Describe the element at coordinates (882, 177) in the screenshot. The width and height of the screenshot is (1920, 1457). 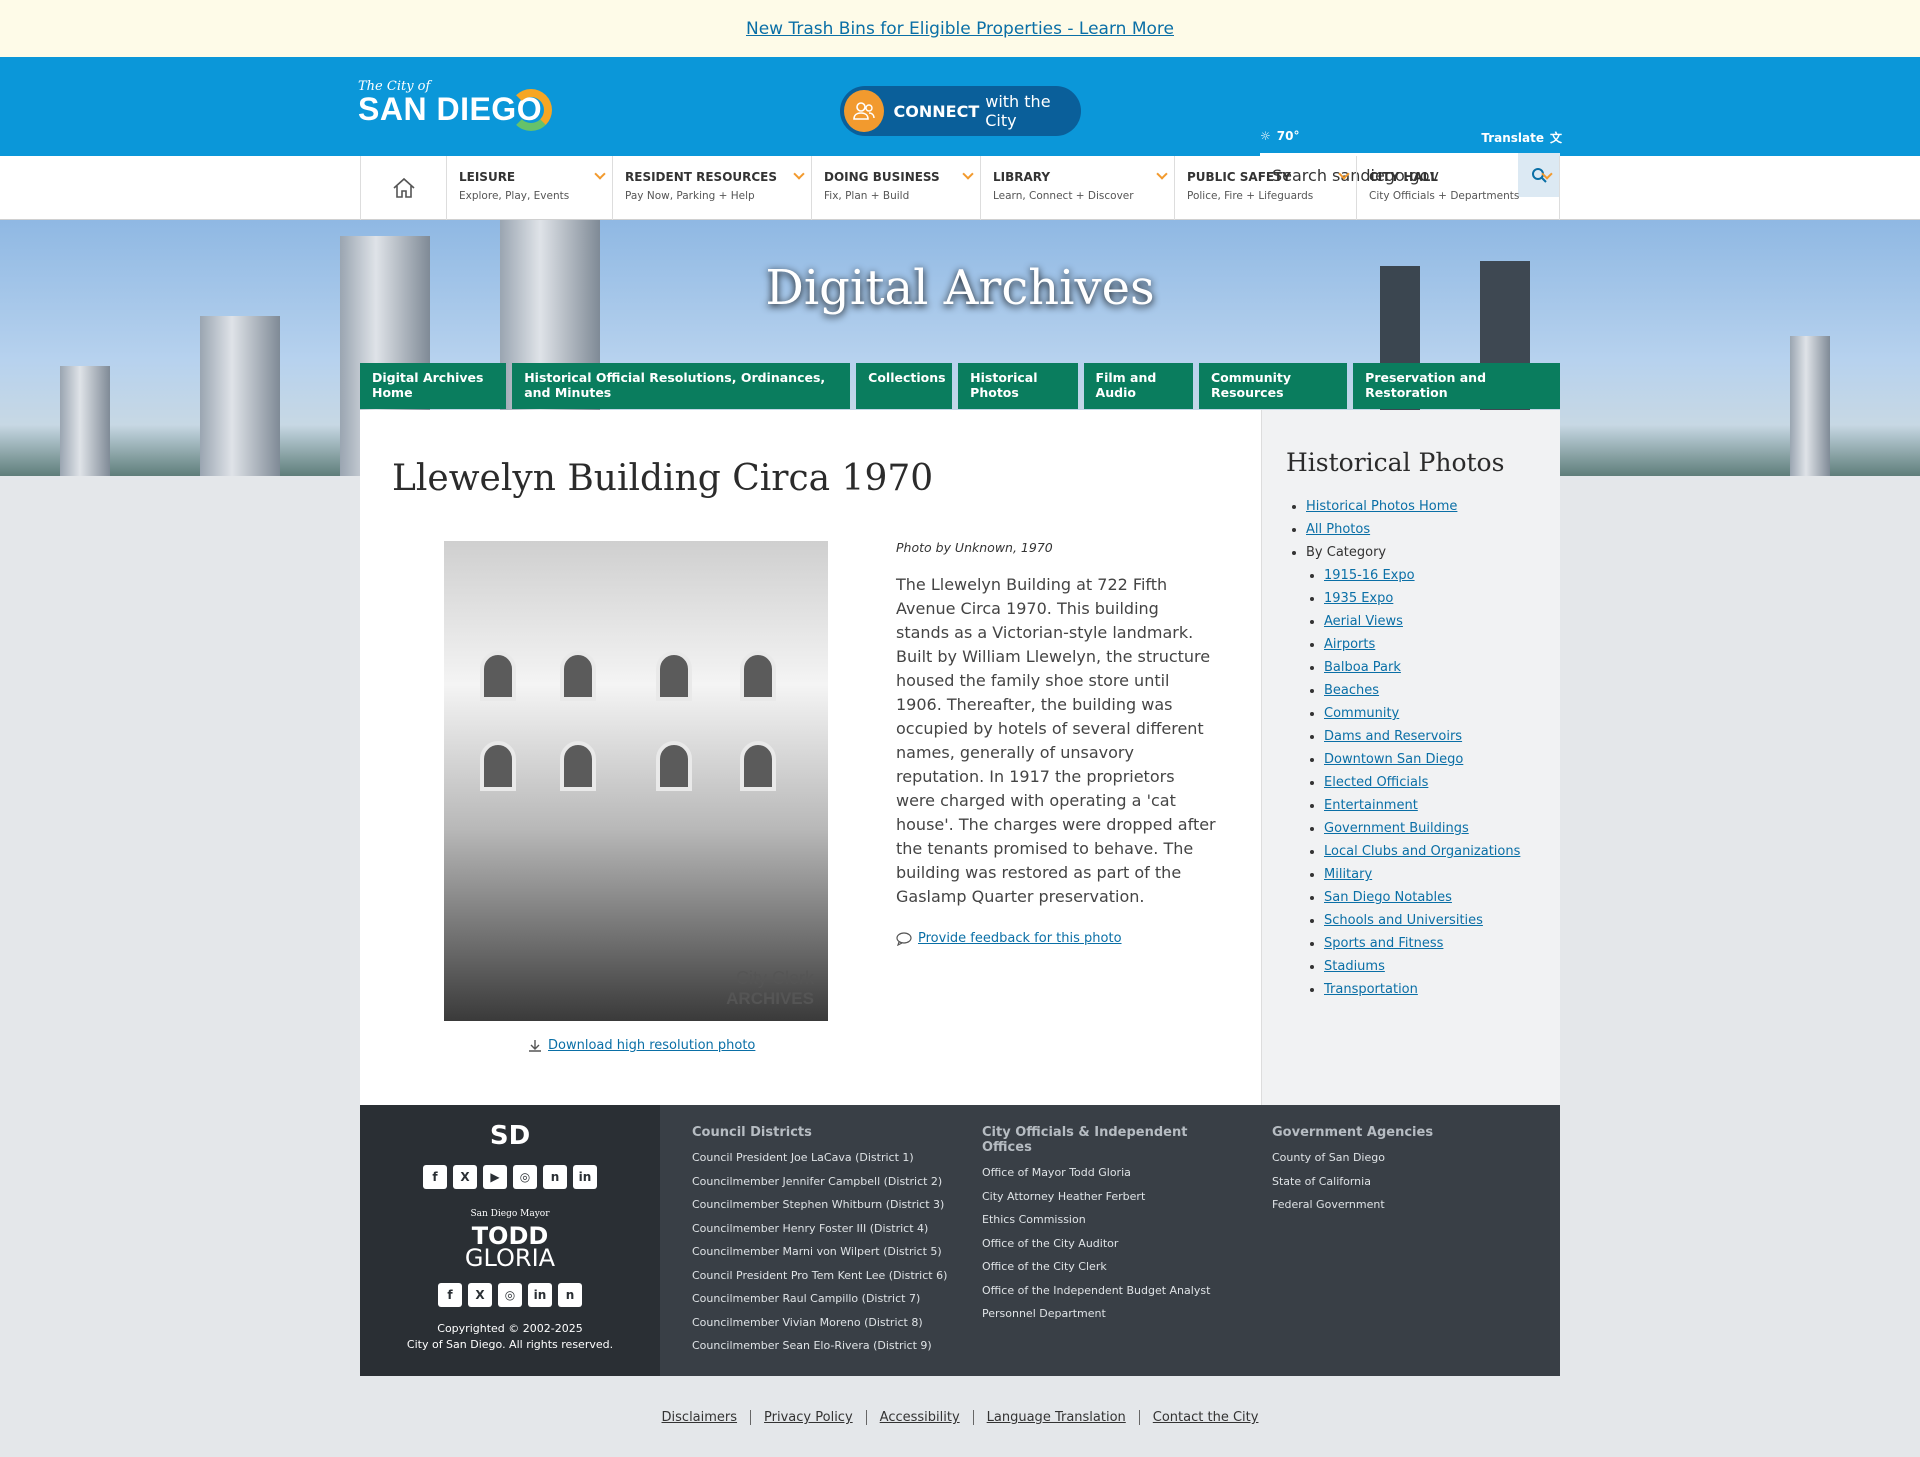
I see `nav-title: DOING BUSINESS` at that location.